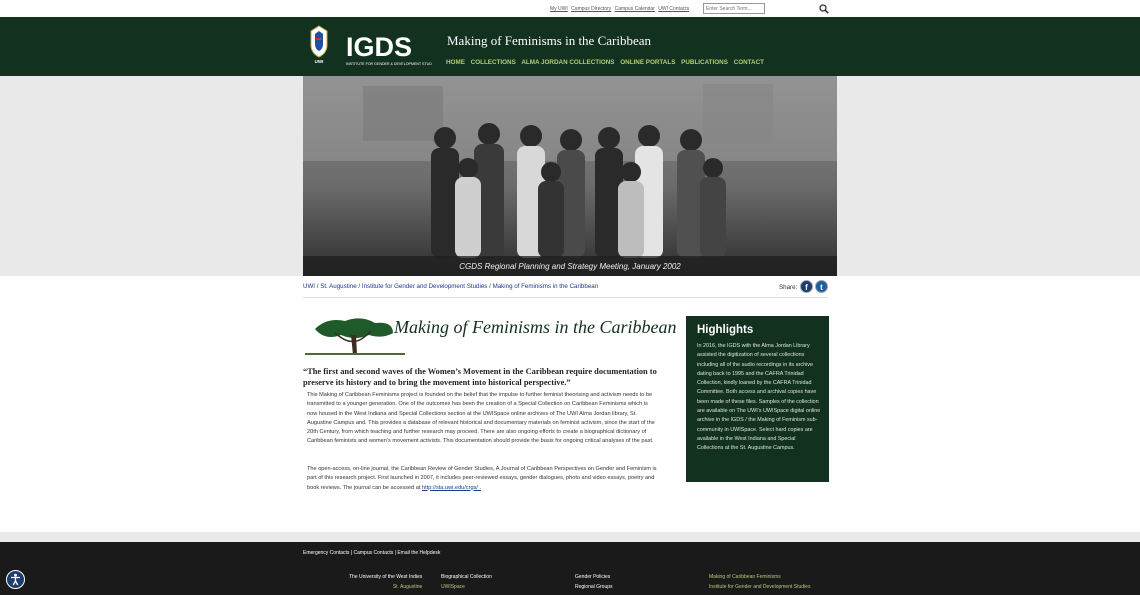  What do you see at coordinates (309, 286) in the screenshot?
I see `breadcrumb-uwi: UWI` at bounding box center [309, 286].